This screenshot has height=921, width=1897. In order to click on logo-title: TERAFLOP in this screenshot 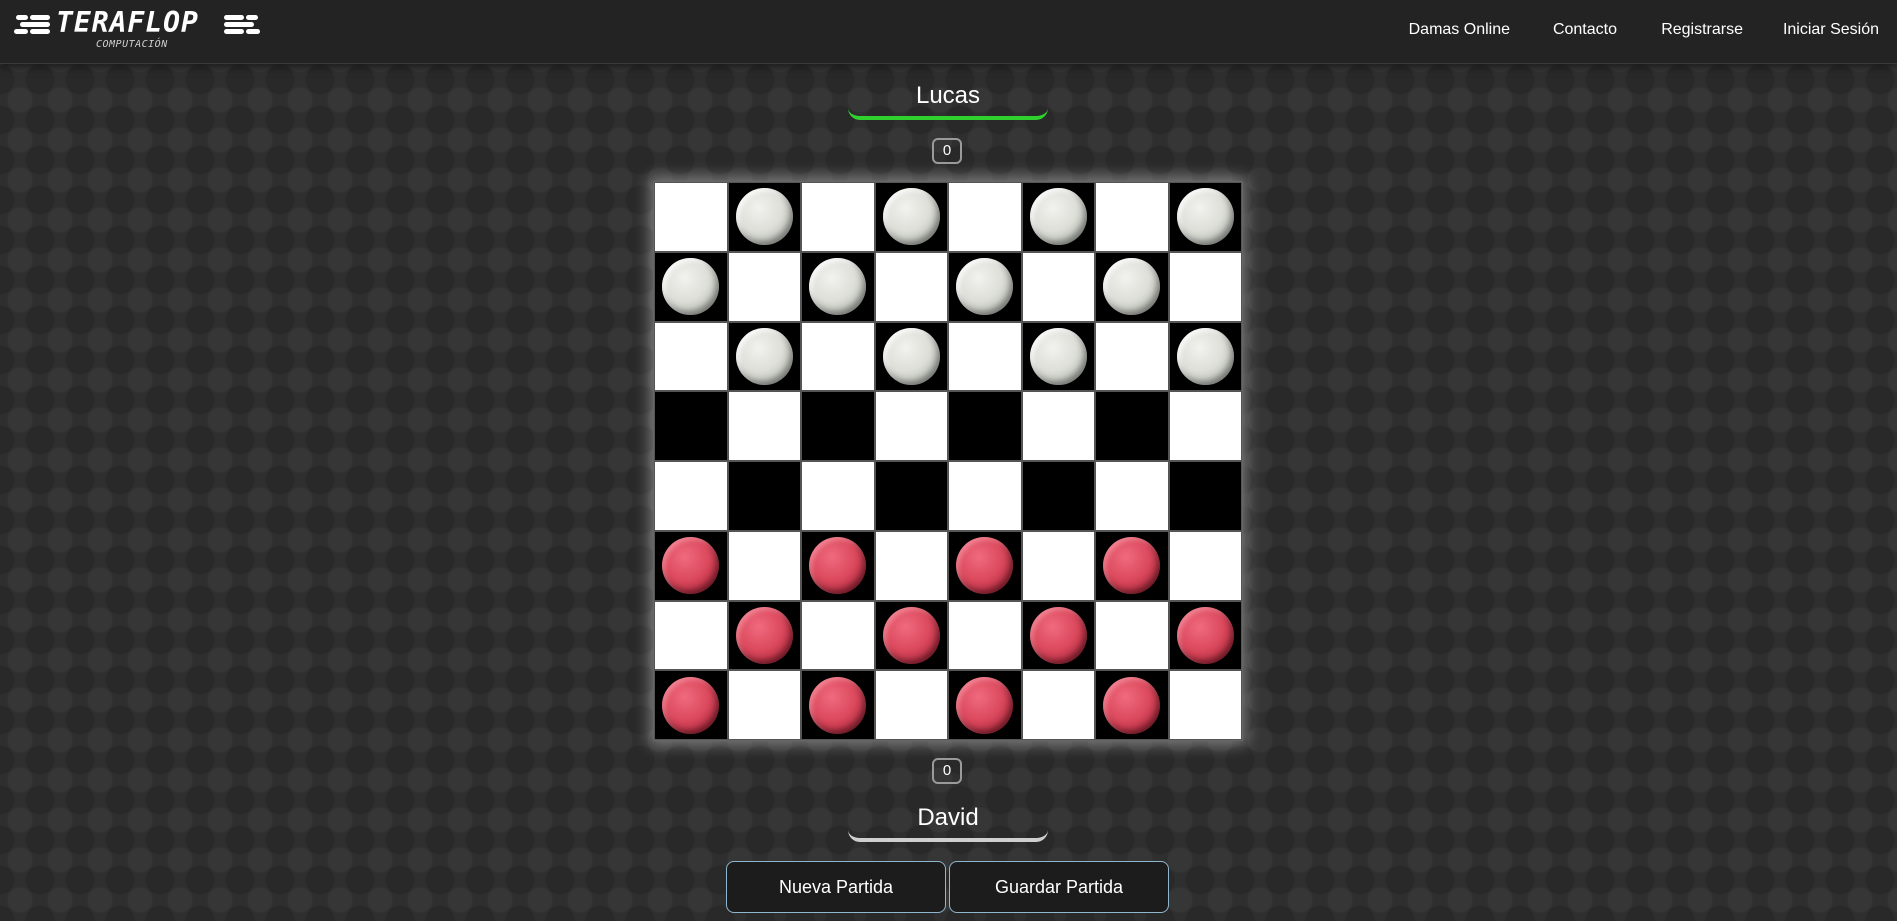, I will do `click(127, 22)`.